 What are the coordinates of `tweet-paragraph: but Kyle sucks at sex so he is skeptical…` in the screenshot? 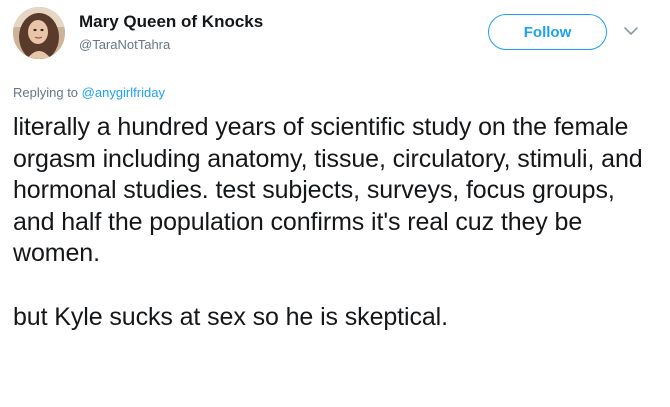 It's located at (230, 316).